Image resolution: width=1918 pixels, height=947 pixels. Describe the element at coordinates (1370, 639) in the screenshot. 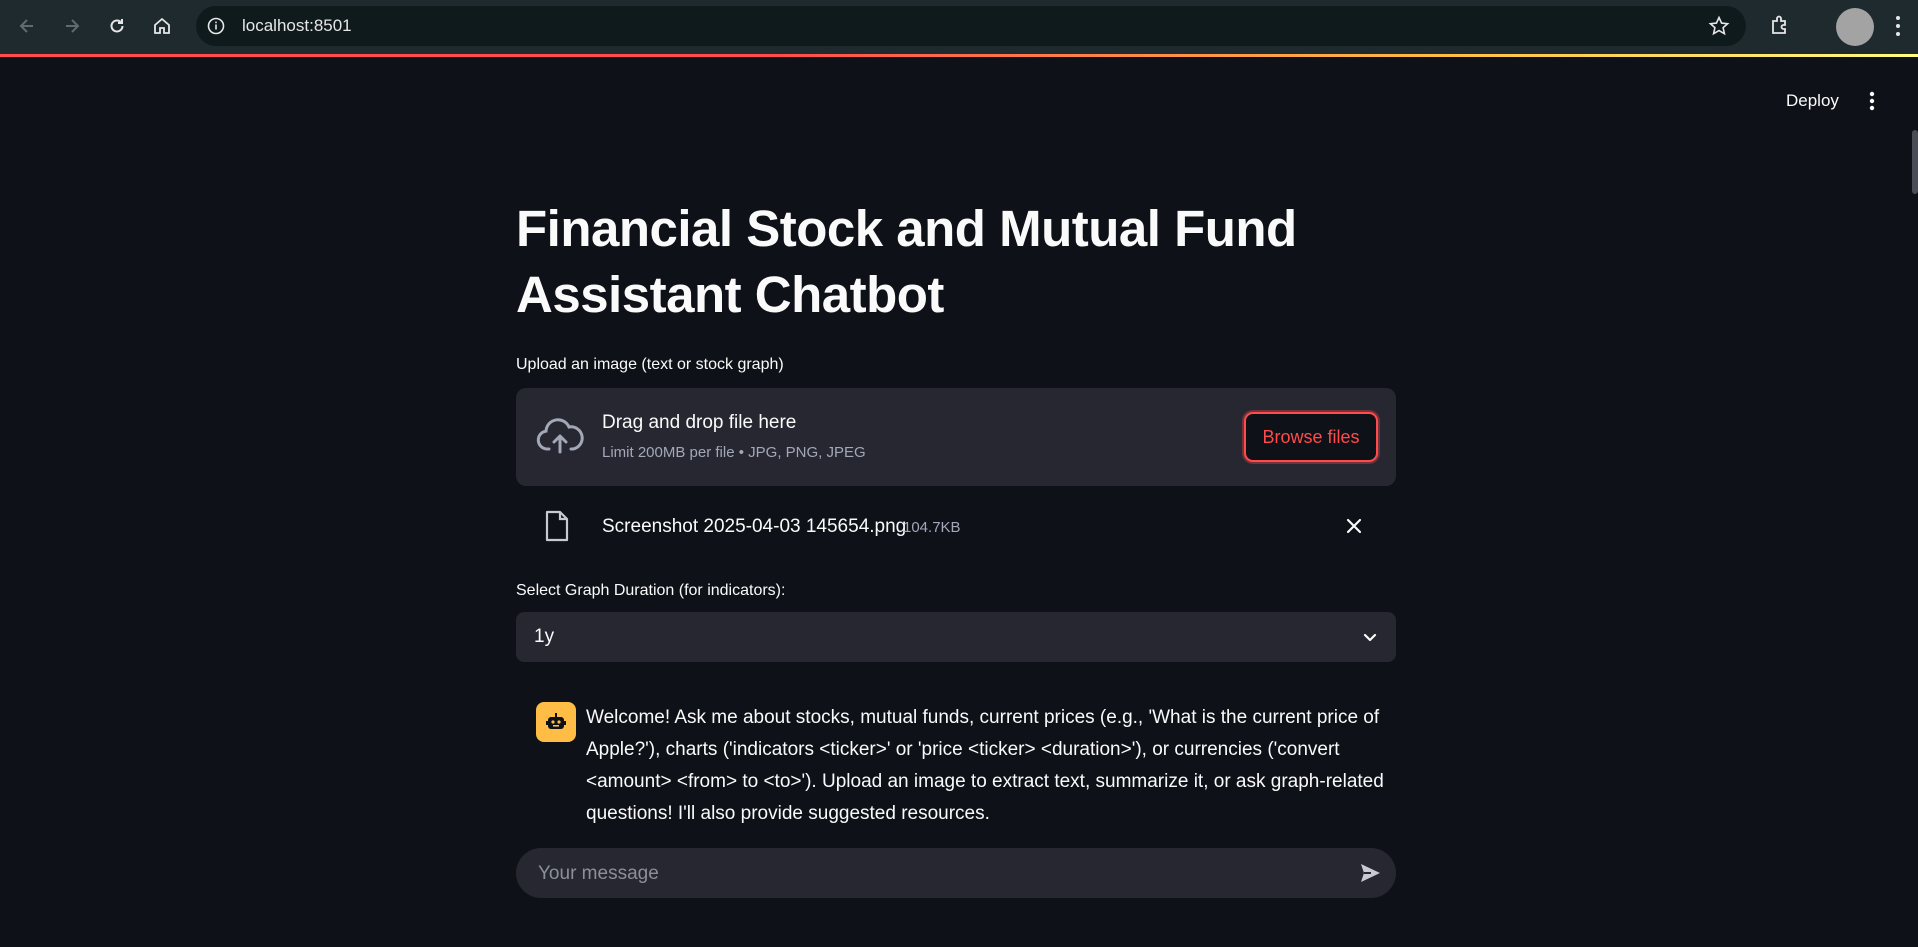

I see `chevron-down-icon` at that location.